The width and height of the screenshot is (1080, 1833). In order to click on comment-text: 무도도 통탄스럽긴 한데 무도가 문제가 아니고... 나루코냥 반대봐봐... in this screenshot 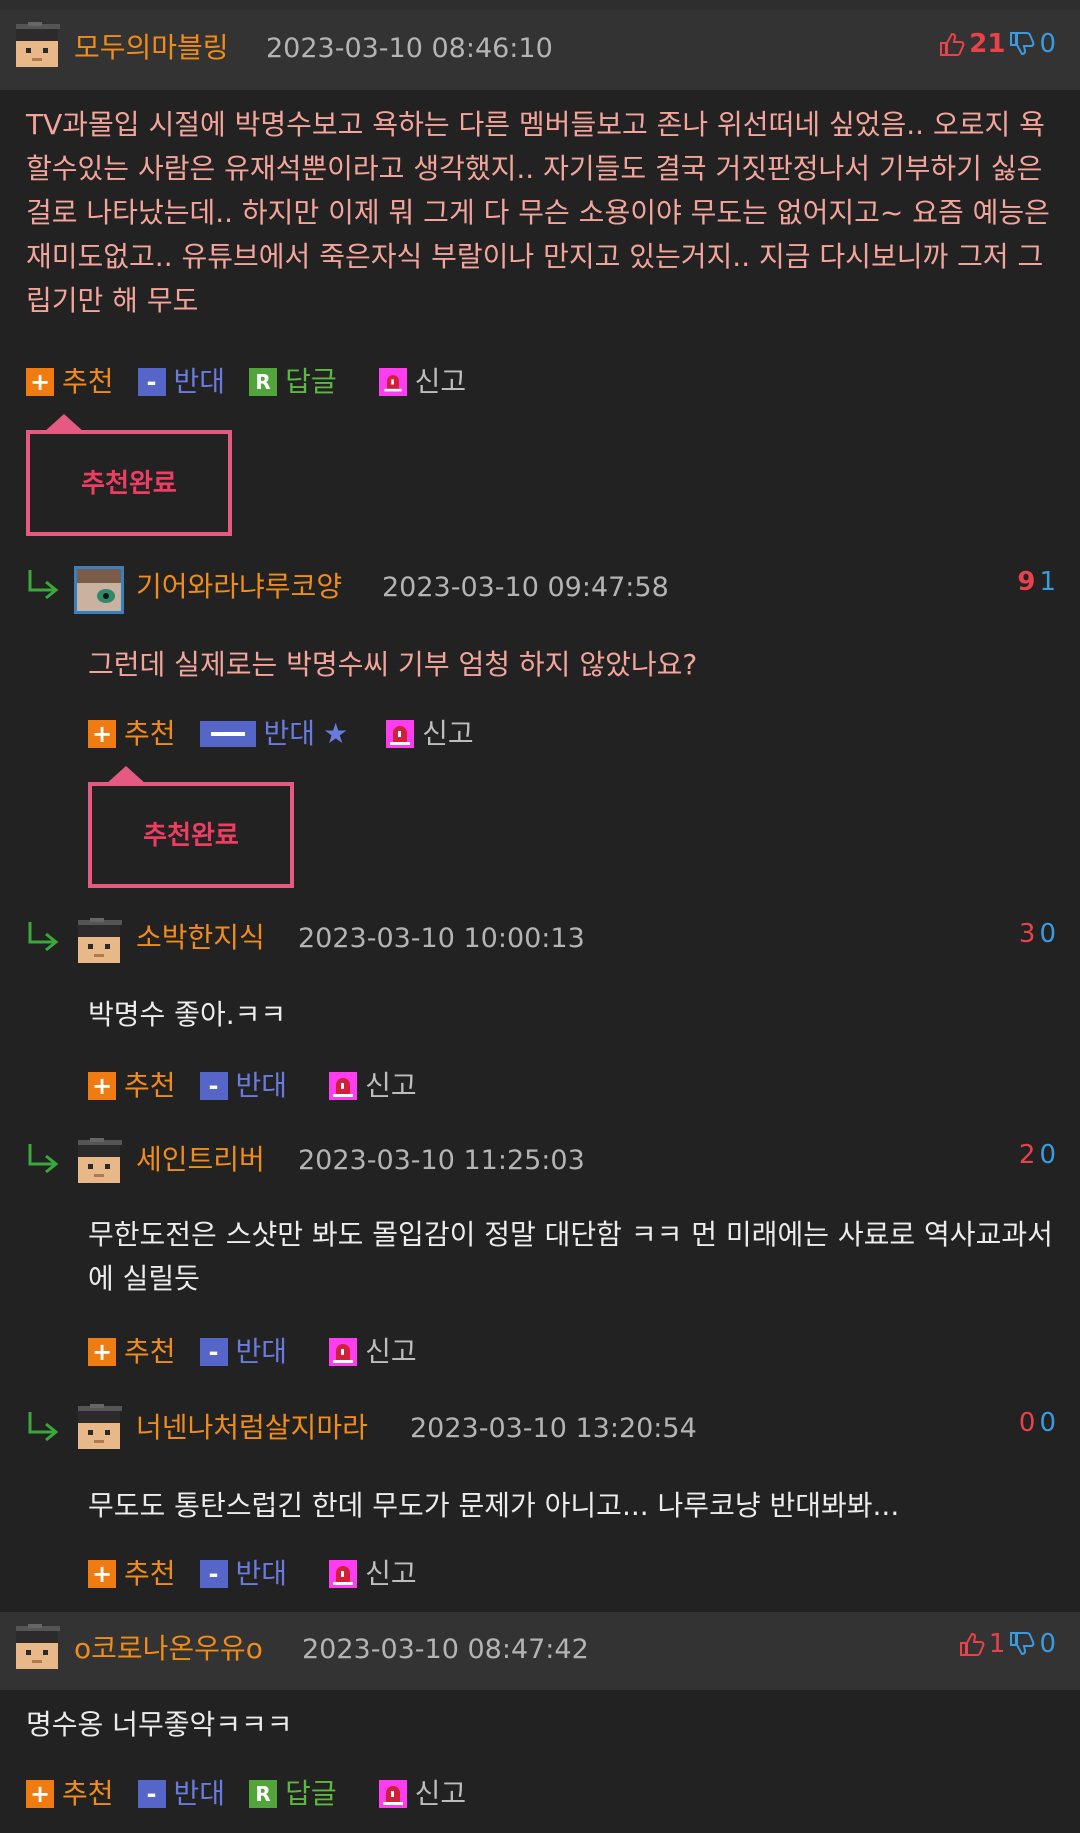, I will do `click(494, 1505)`.